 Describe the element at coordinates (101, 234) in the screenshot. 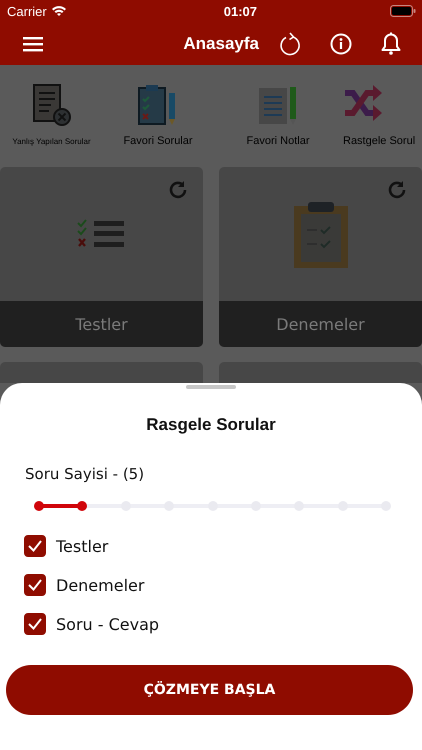

I see `checklist-icon` at that location.